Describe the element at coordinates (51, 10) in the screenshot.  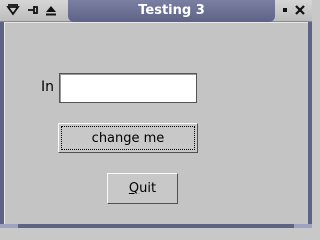
I see `eject-icon` at that location.